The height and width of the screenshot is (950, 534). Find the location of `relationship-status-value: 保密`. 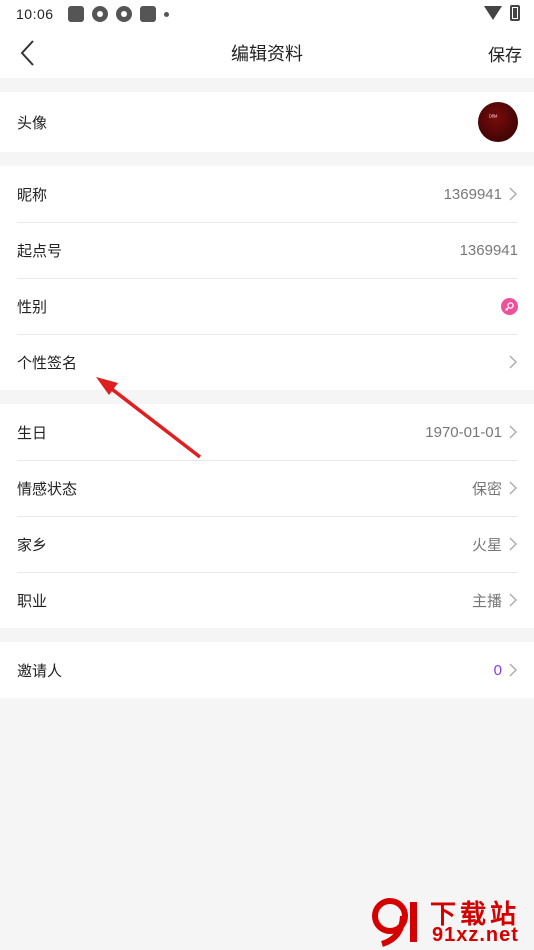

relationship-status-value: 保密 is located at coordinates (486, 489).